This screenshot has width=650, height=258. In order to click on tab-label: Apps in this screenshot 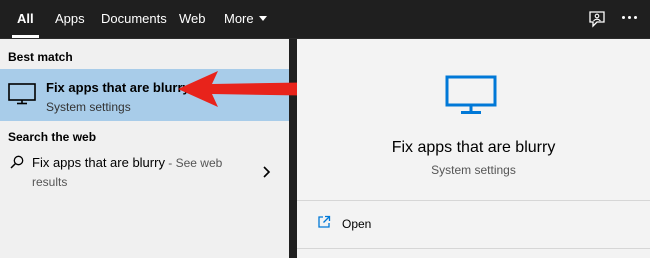, I will do `click(70, 18)`.